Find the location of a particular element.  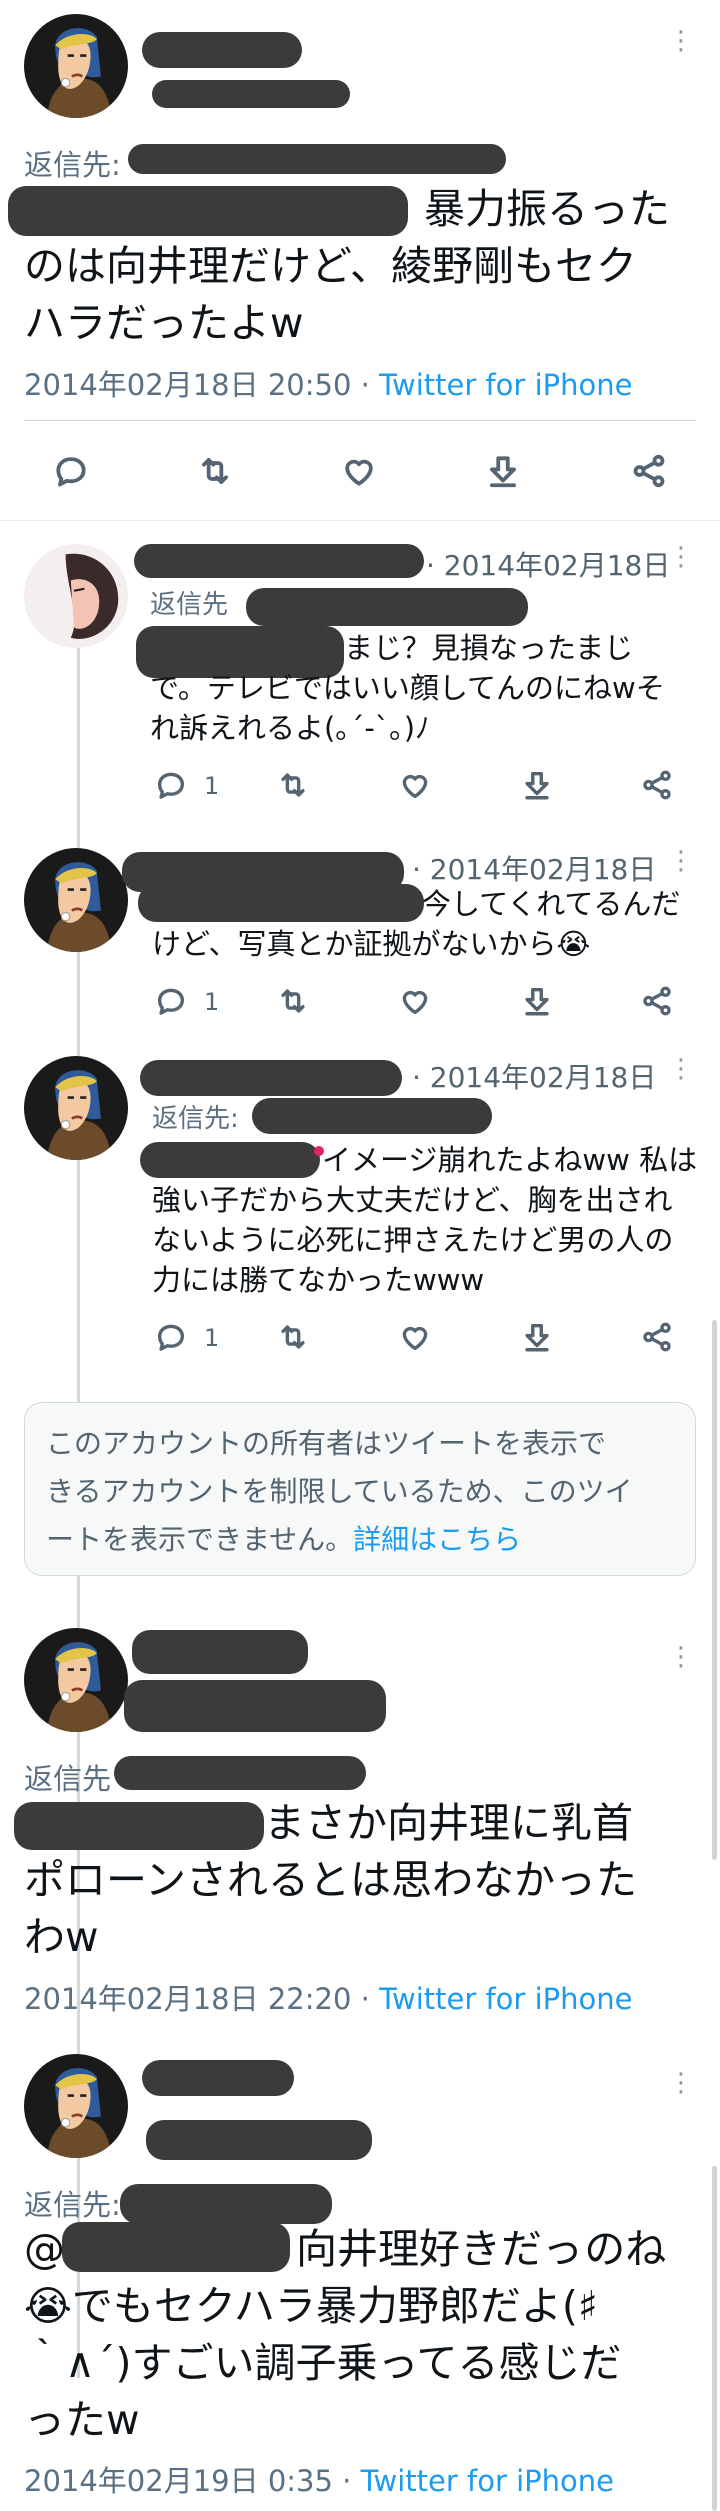

reply-text-line: イメージ崩れたよねww 私は is located at coordinates (510, 1160).